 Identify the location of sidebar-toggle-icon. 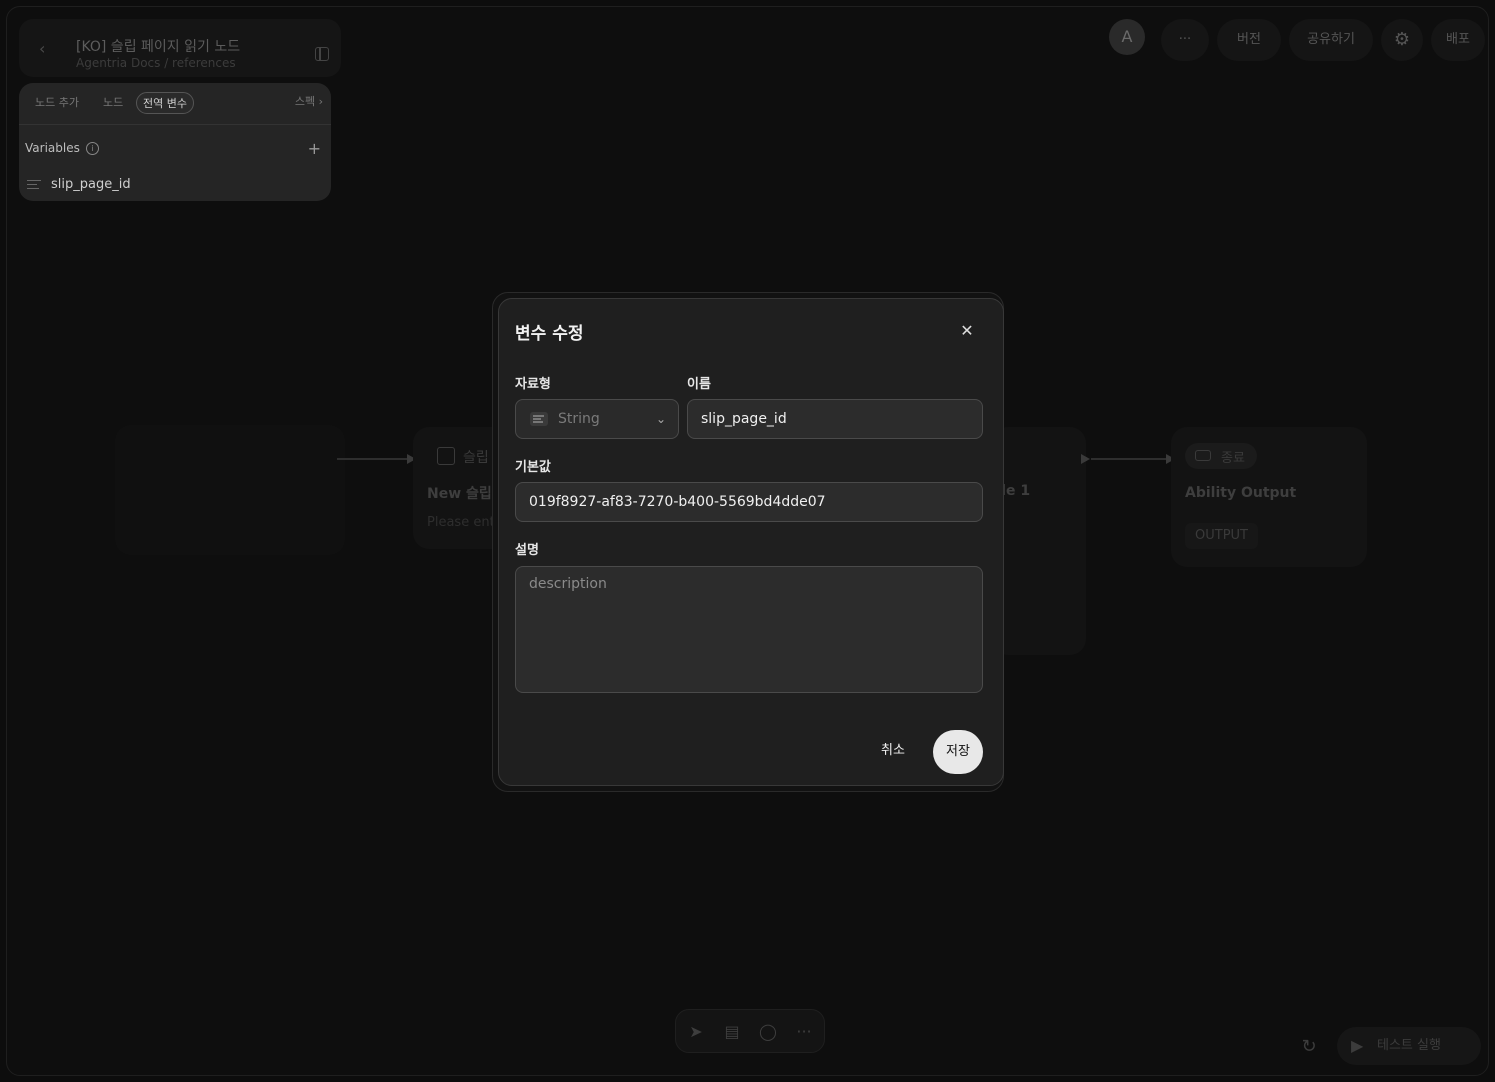
(322, 54).